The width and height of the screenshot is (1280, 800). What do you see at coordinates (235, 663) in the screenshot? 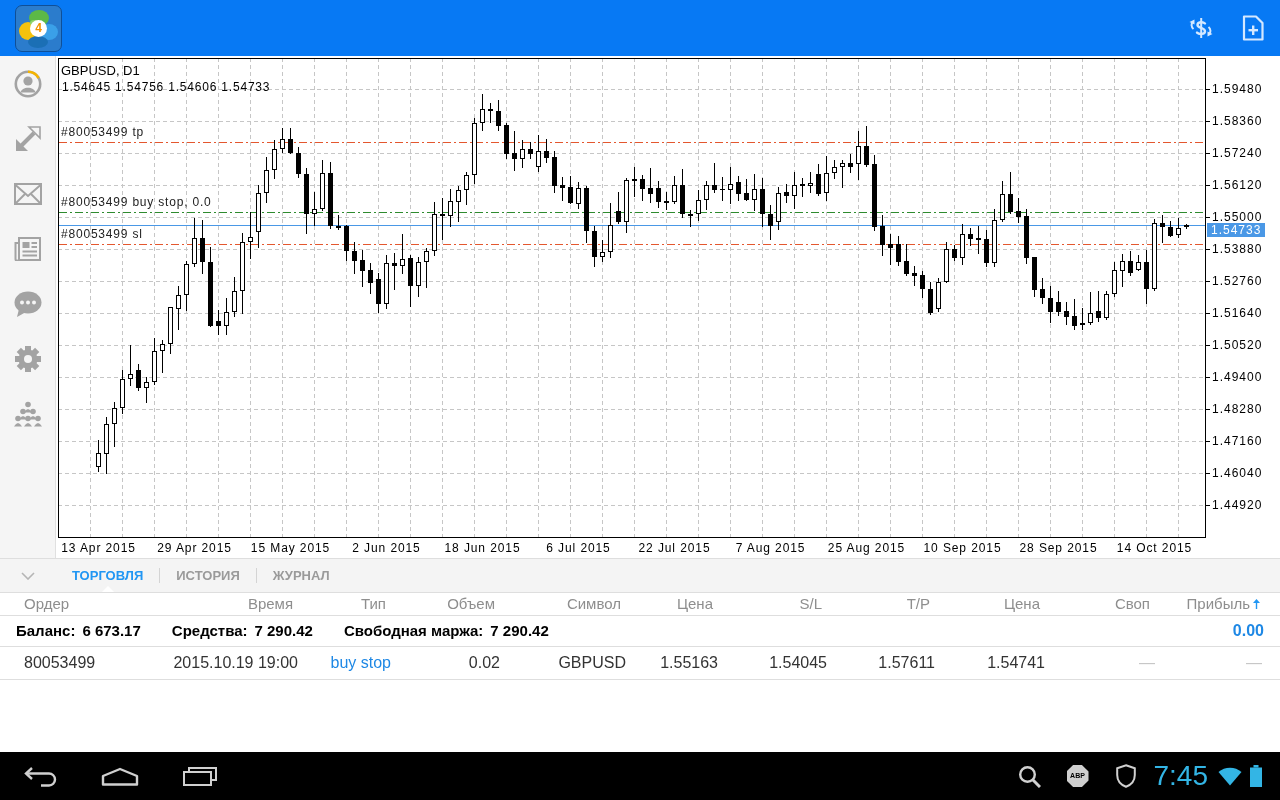
I see `table-cell-text: 2015.10.19 19:00` at bounding box center [235, 663].